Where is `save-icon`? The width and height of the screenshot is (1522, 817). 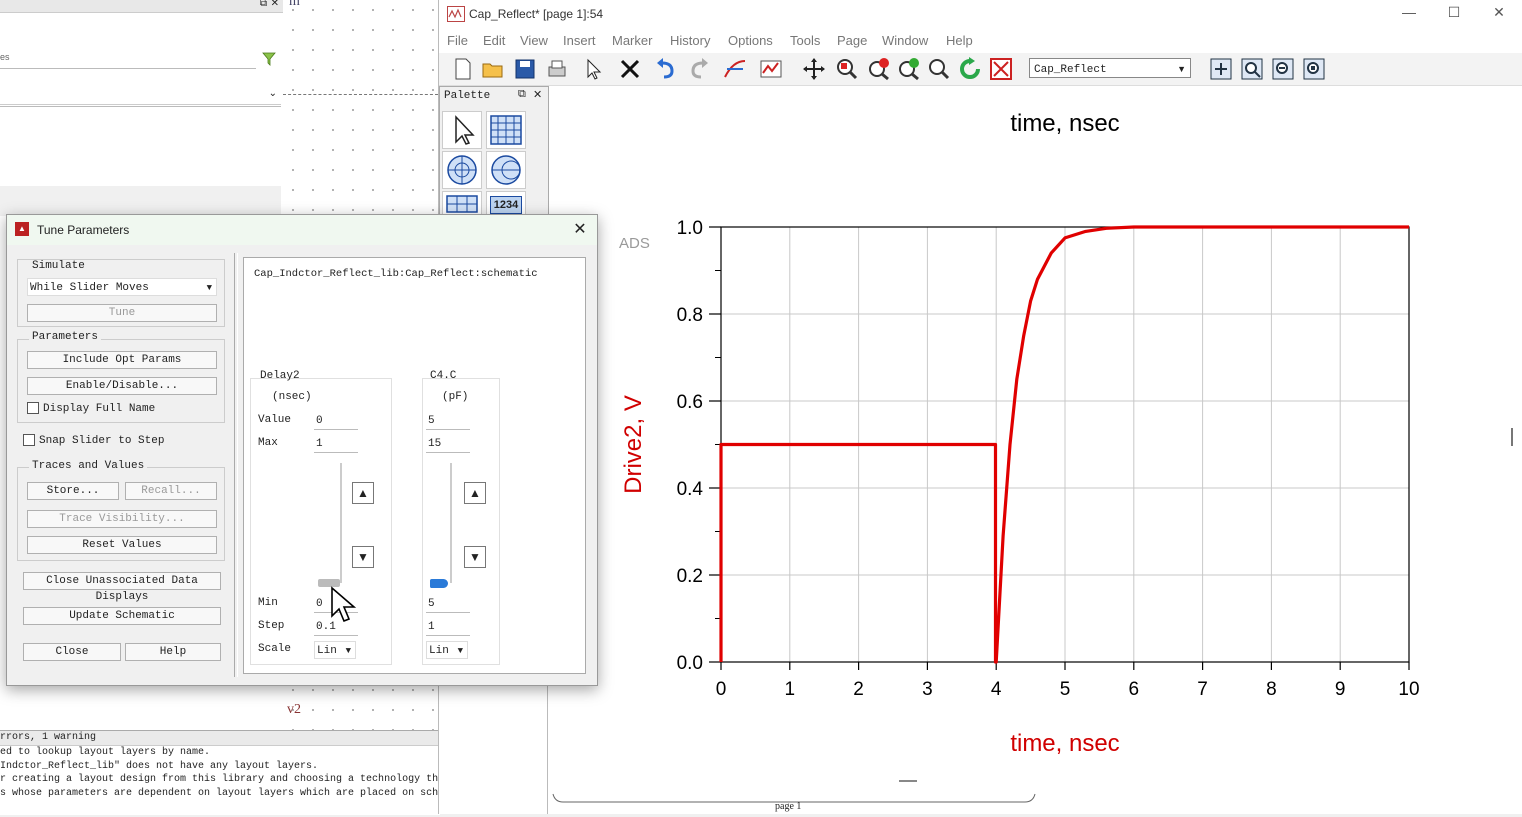 save-icon is located at coordinates (525, 69).